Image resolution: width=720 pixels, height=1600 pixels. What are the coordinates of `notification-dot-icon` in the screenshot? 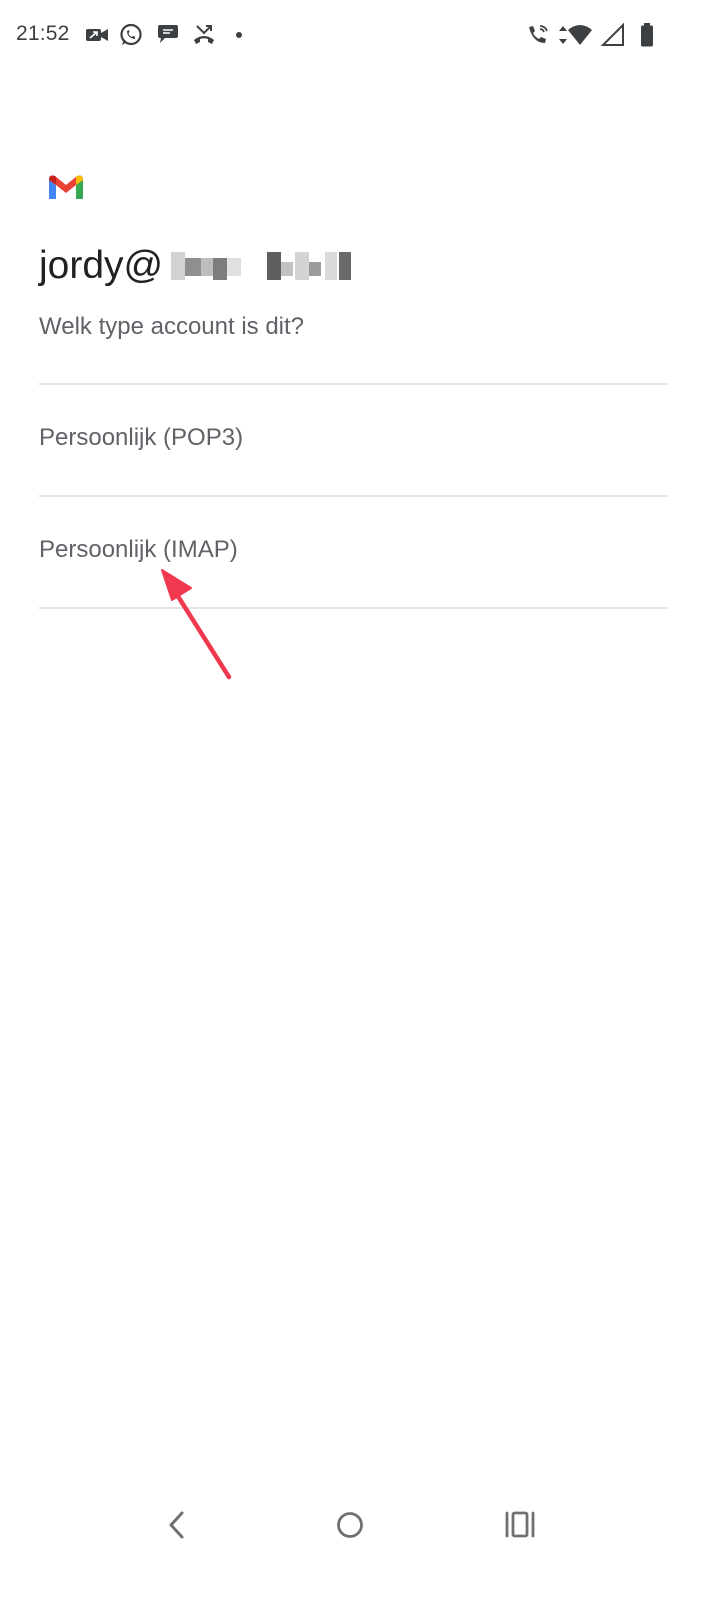 It's located at (240, 35).